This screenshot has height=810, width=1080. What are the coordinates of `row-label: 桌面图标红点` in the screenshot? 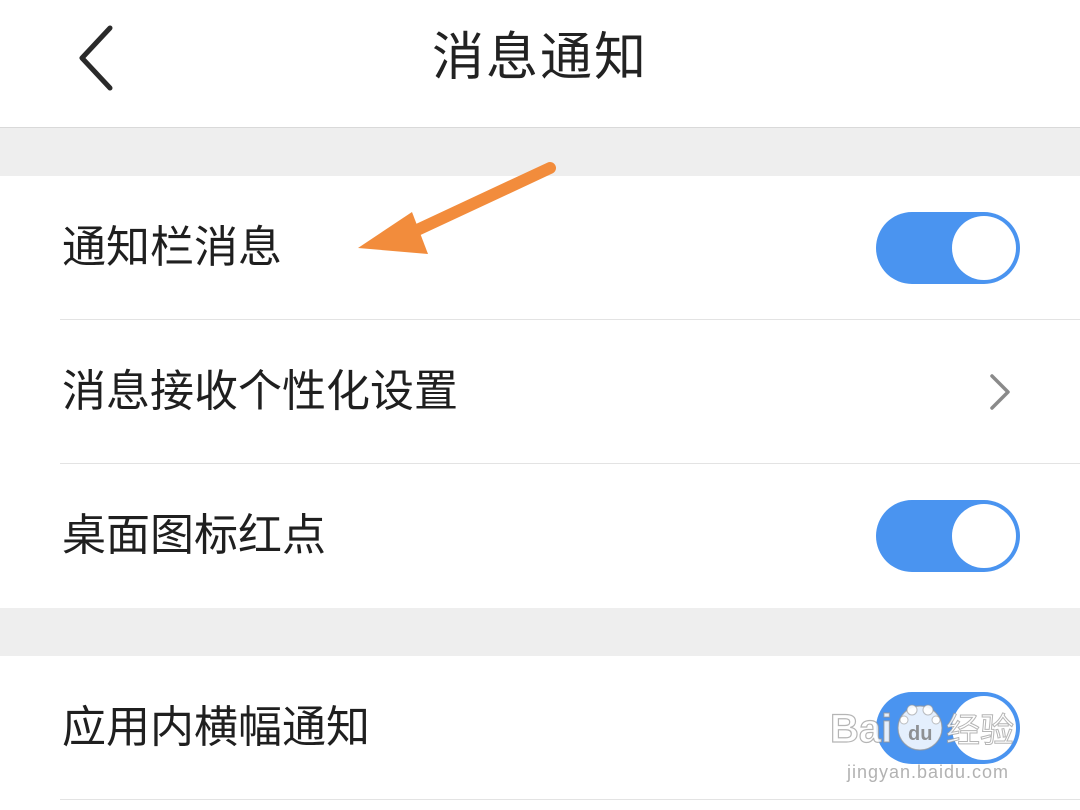 It's located at (194, 535).